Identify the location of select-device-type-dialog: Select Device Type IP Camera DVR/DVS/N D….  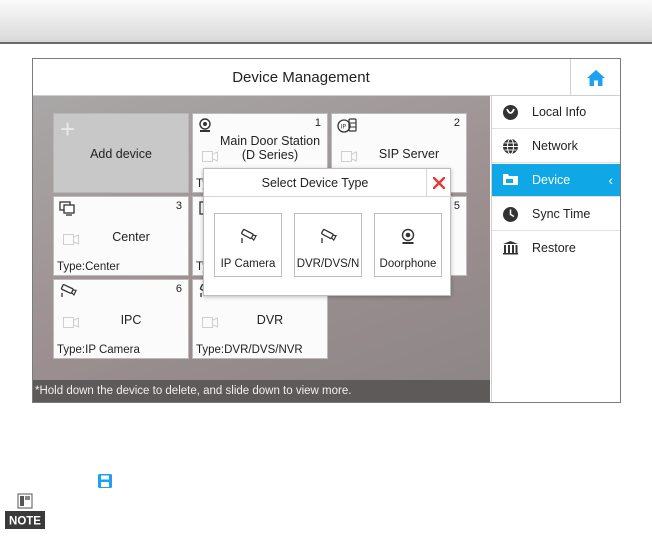
(327, 232).